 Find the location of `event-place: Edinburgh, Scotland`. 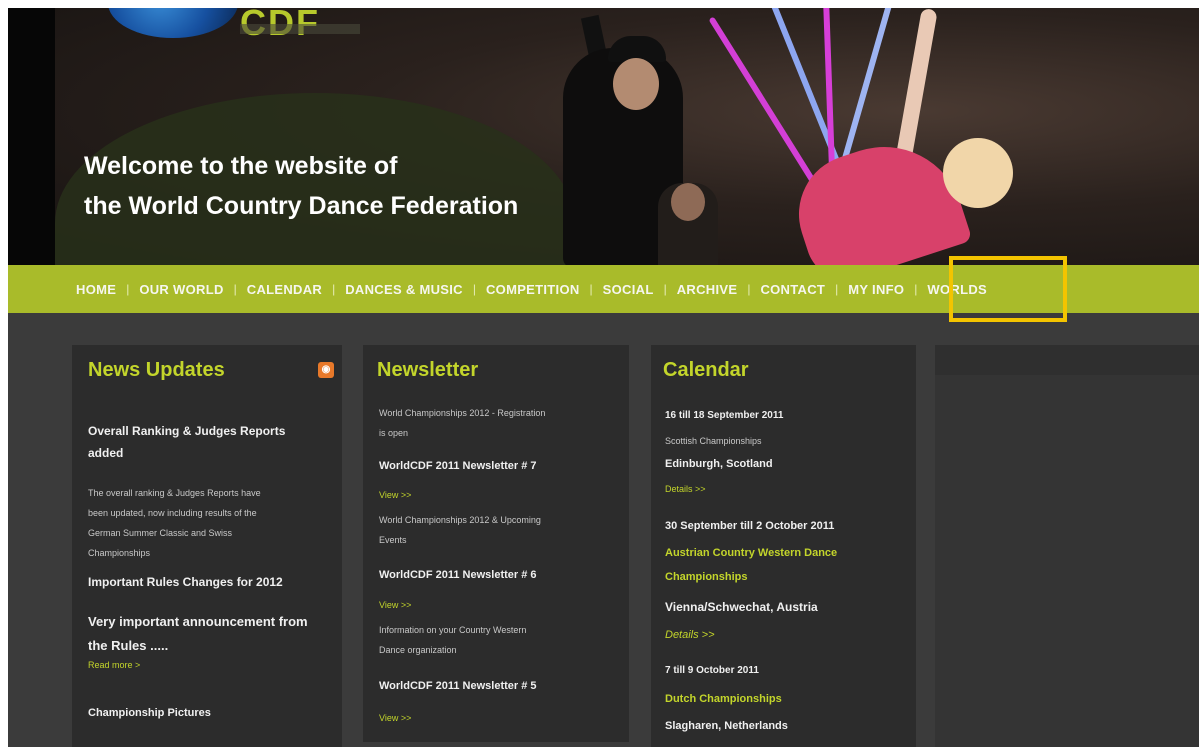

event-place: Edinburgh, Scotland is located at coordinates (719, 464).